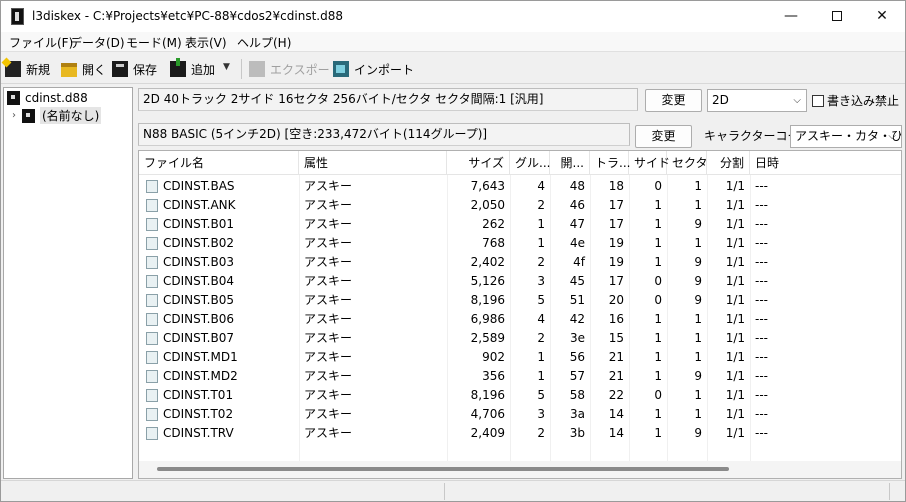  Describe the element at coordinates (616, 414) in the screenshot. I see `col-track-cell: 14` at that location.